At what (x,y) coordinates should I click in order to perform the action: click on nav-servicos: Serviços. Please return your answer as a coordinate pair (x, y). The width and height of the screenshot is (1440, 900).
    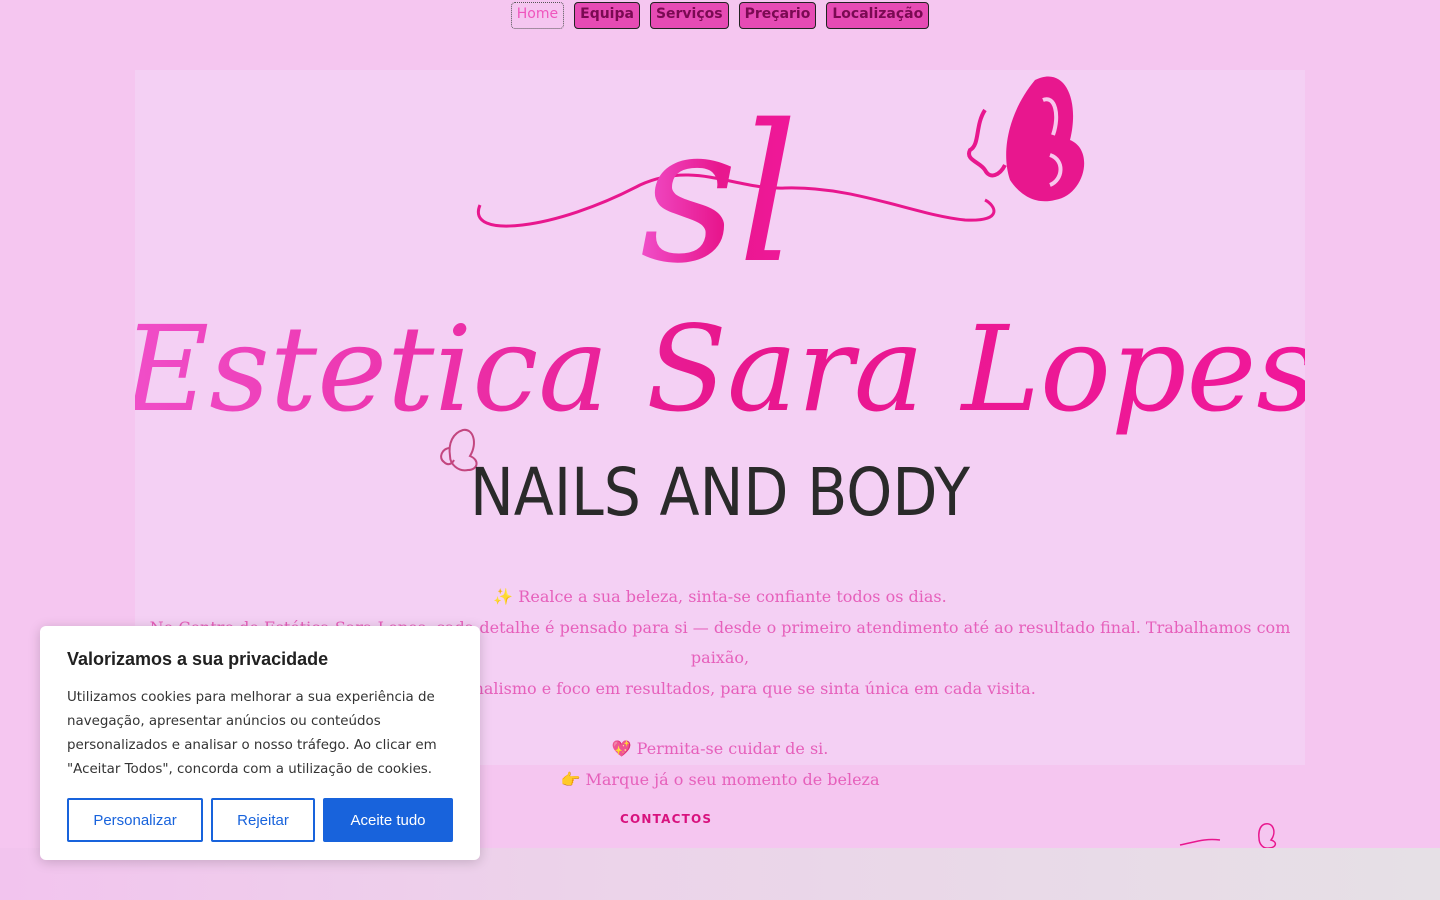
    Looking at the image, I should click on (689, 15).